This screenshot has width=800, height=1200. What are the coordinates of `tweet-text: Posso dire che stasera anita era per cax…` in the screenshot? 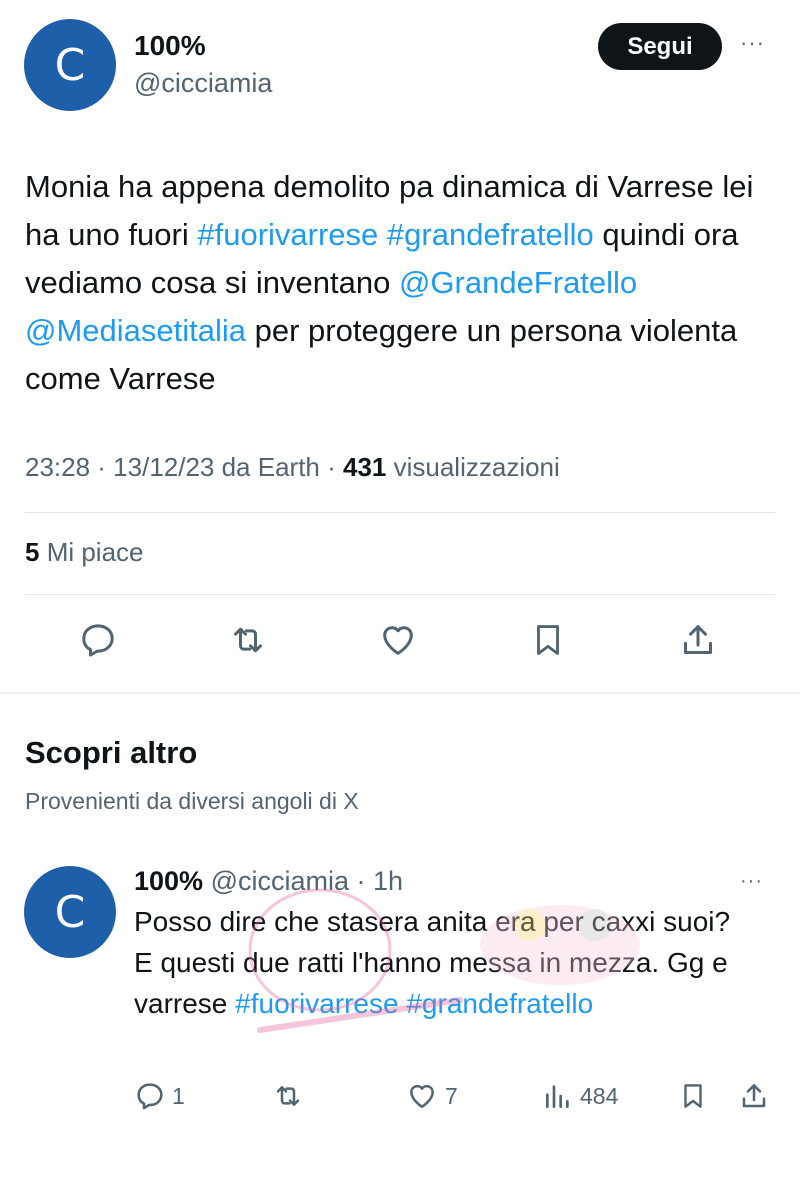 It's located at (444, 962).